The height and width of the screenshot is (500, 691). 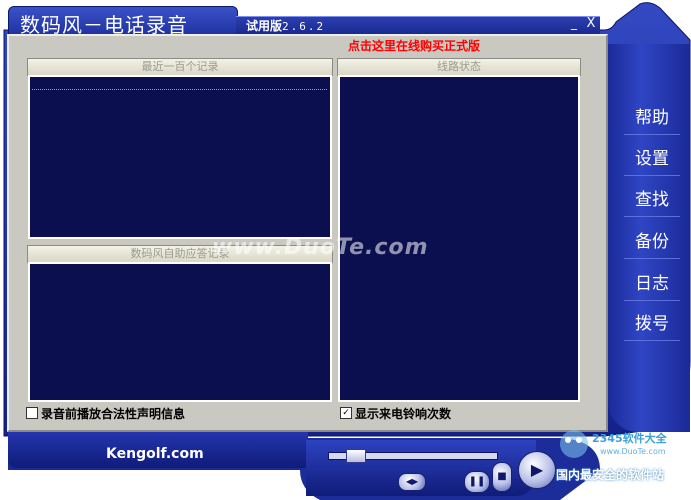 I want to click on eject-button: ◀▶, so click(x=412, y=482).